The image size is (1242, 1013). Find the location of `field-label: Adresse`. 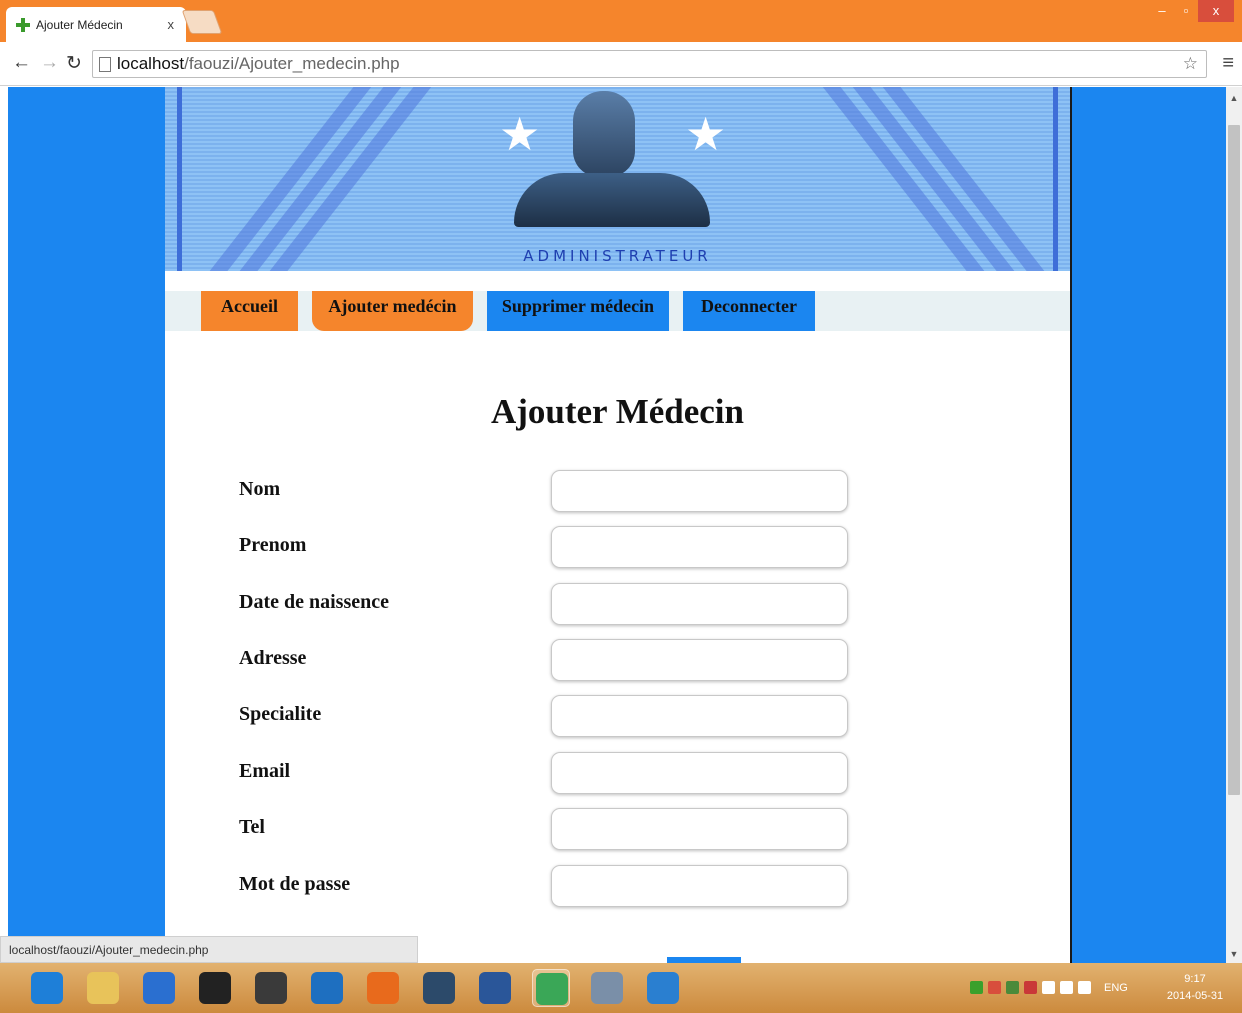

field-label: Adresse is located at coordinates (273, 658).